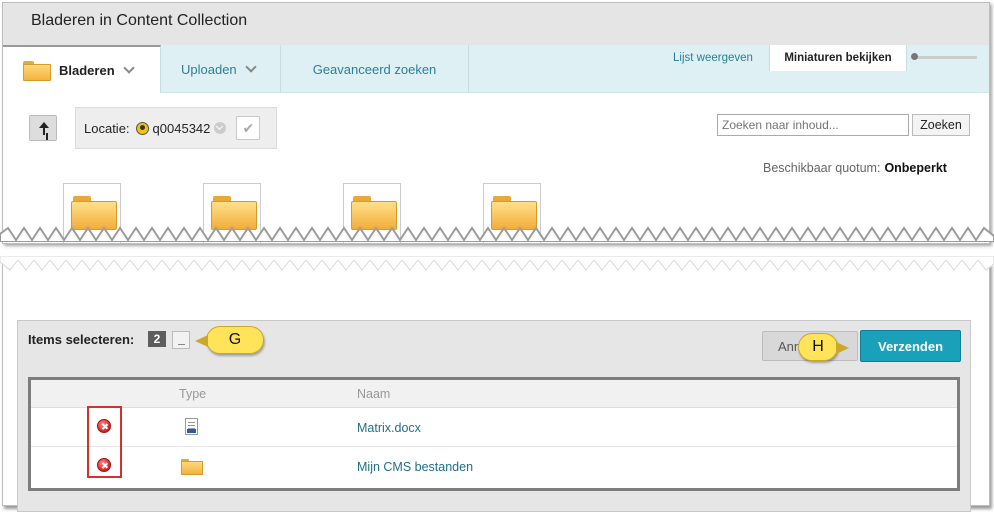  Describe the element at coordinates (494, 467) in the screenshot. I see `table-row: Mijn CMS bestanden` at that location.